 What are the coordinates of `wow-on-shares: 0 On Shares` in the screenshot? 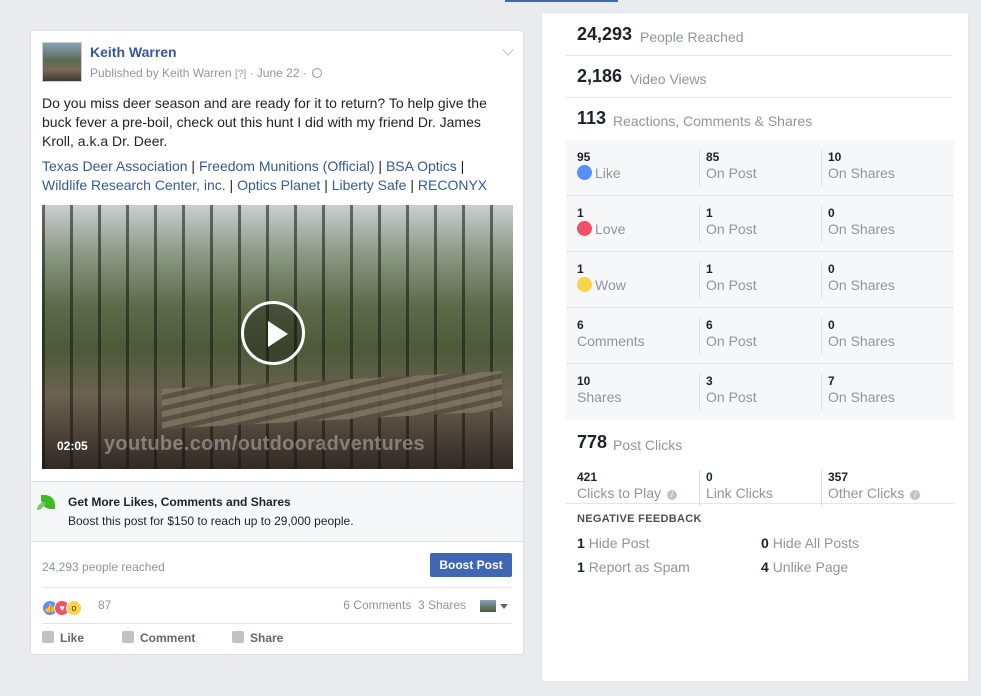 It's located at (858, 280).